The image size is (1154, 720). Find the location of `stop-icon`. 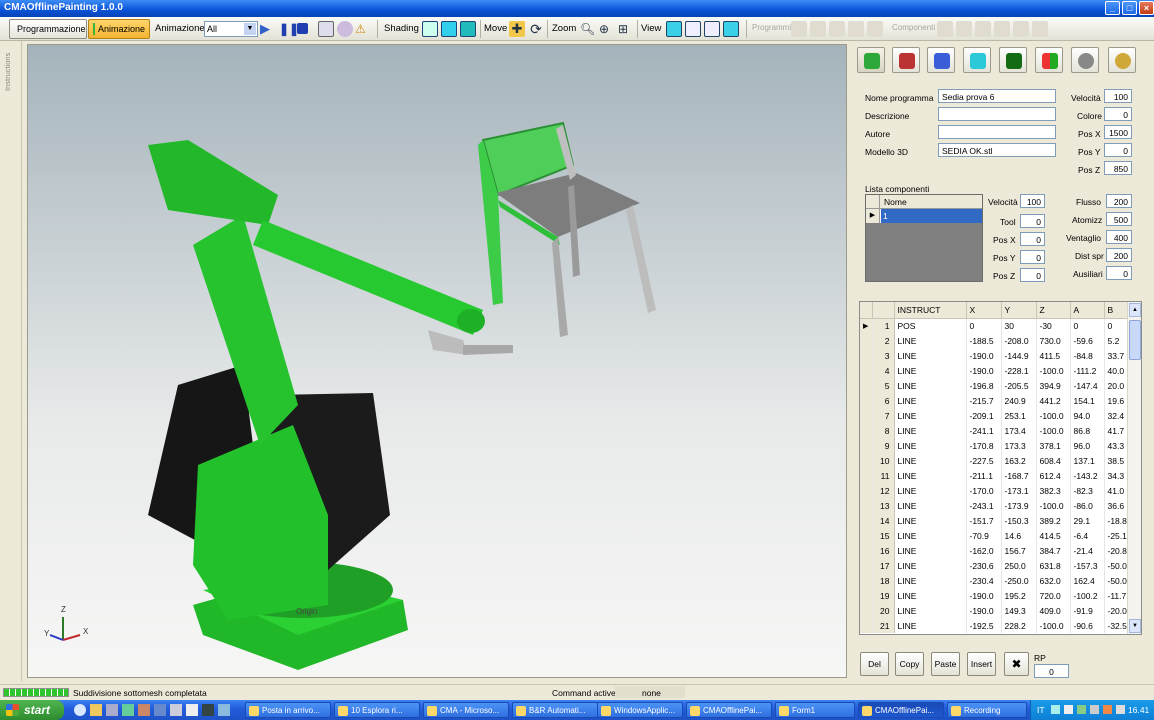

stop-icon is located at coordinates (302, 28).